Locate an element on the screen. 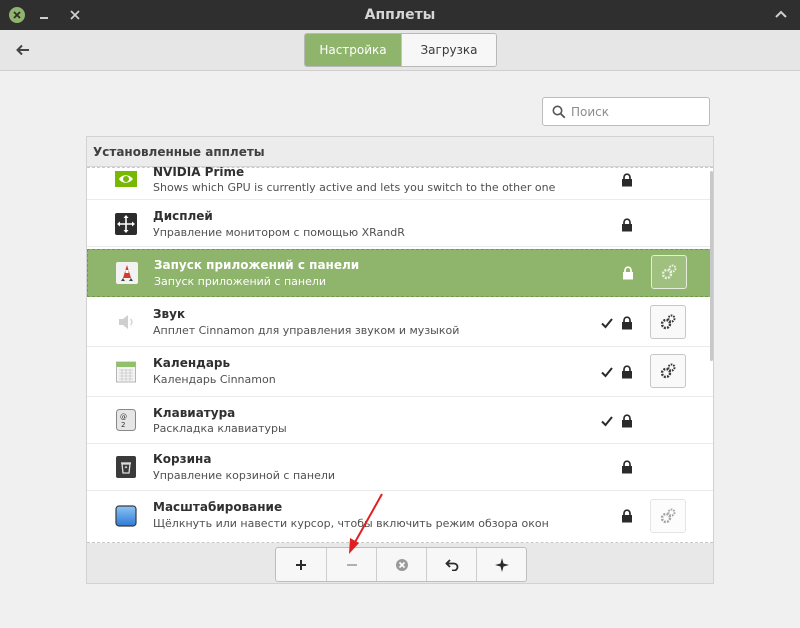  svg-text: 2 is located at coordinates (123, 425).